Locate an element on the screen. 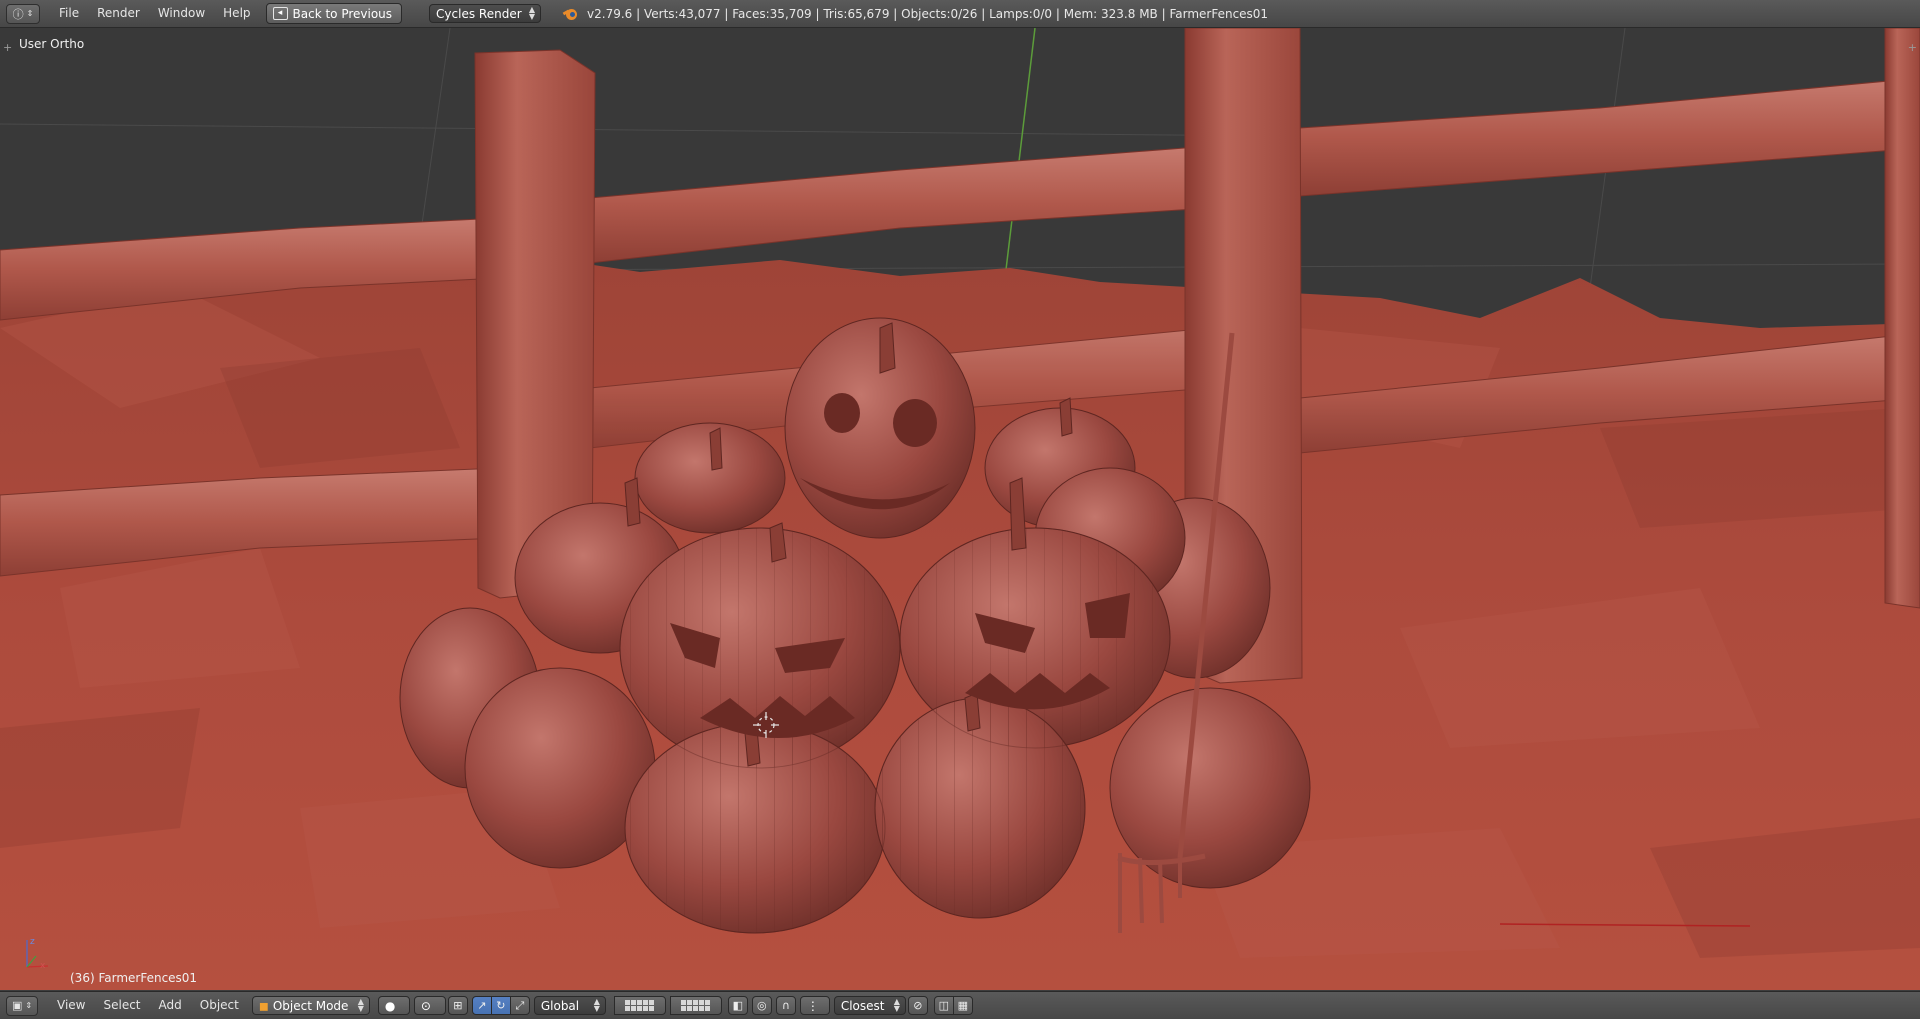 This screenshot has height=1019, width=1920. lock-camera-layers-button: ◧ is located at coordinates (737, 1005).